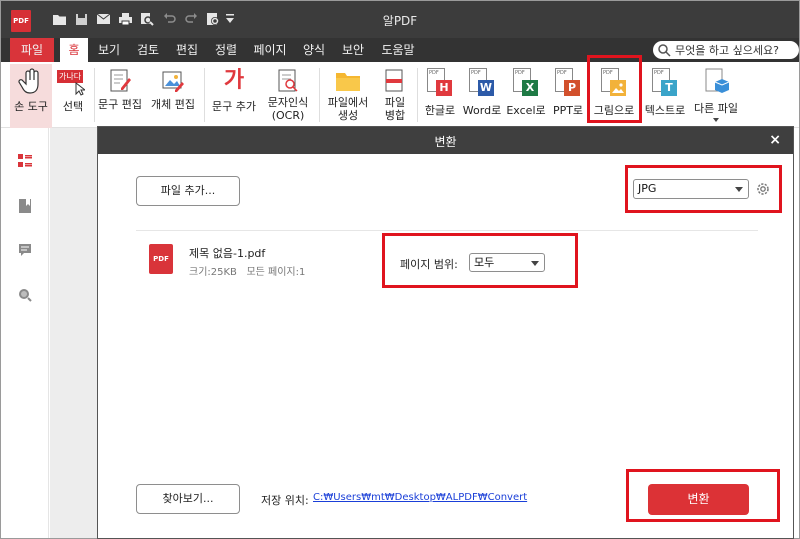  What do you see at coordinates (173, 81) in the screenshot?
I see `edit-object-icon` at bounding box center [173, 81].